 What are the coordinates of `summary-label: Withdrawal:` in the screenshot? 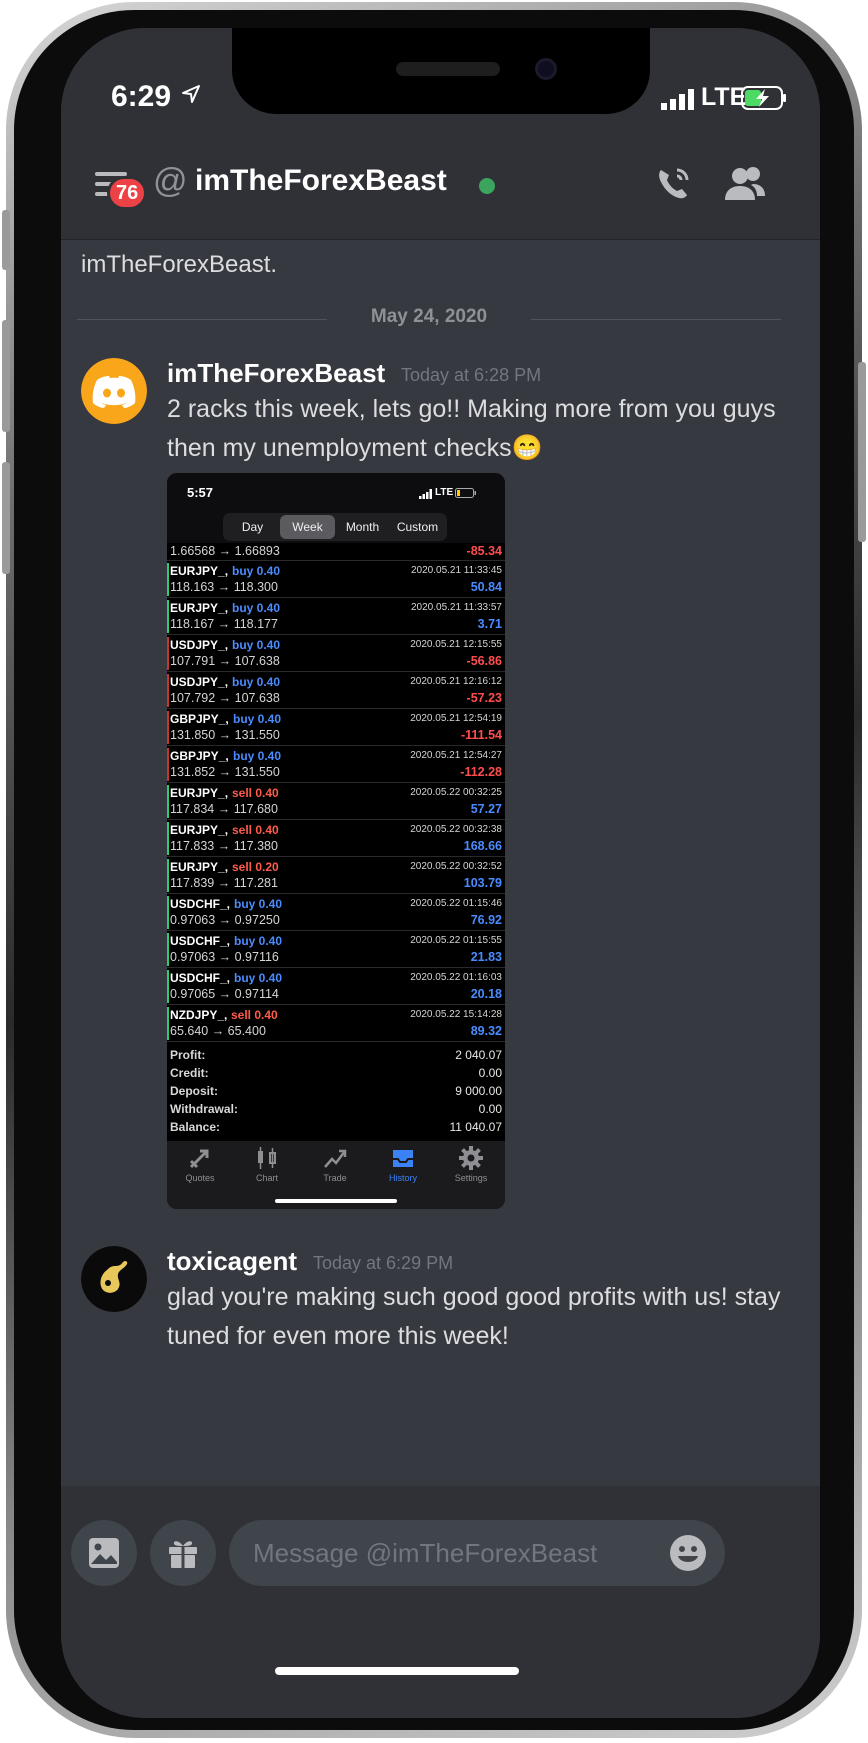 It's located at (204, 1109).